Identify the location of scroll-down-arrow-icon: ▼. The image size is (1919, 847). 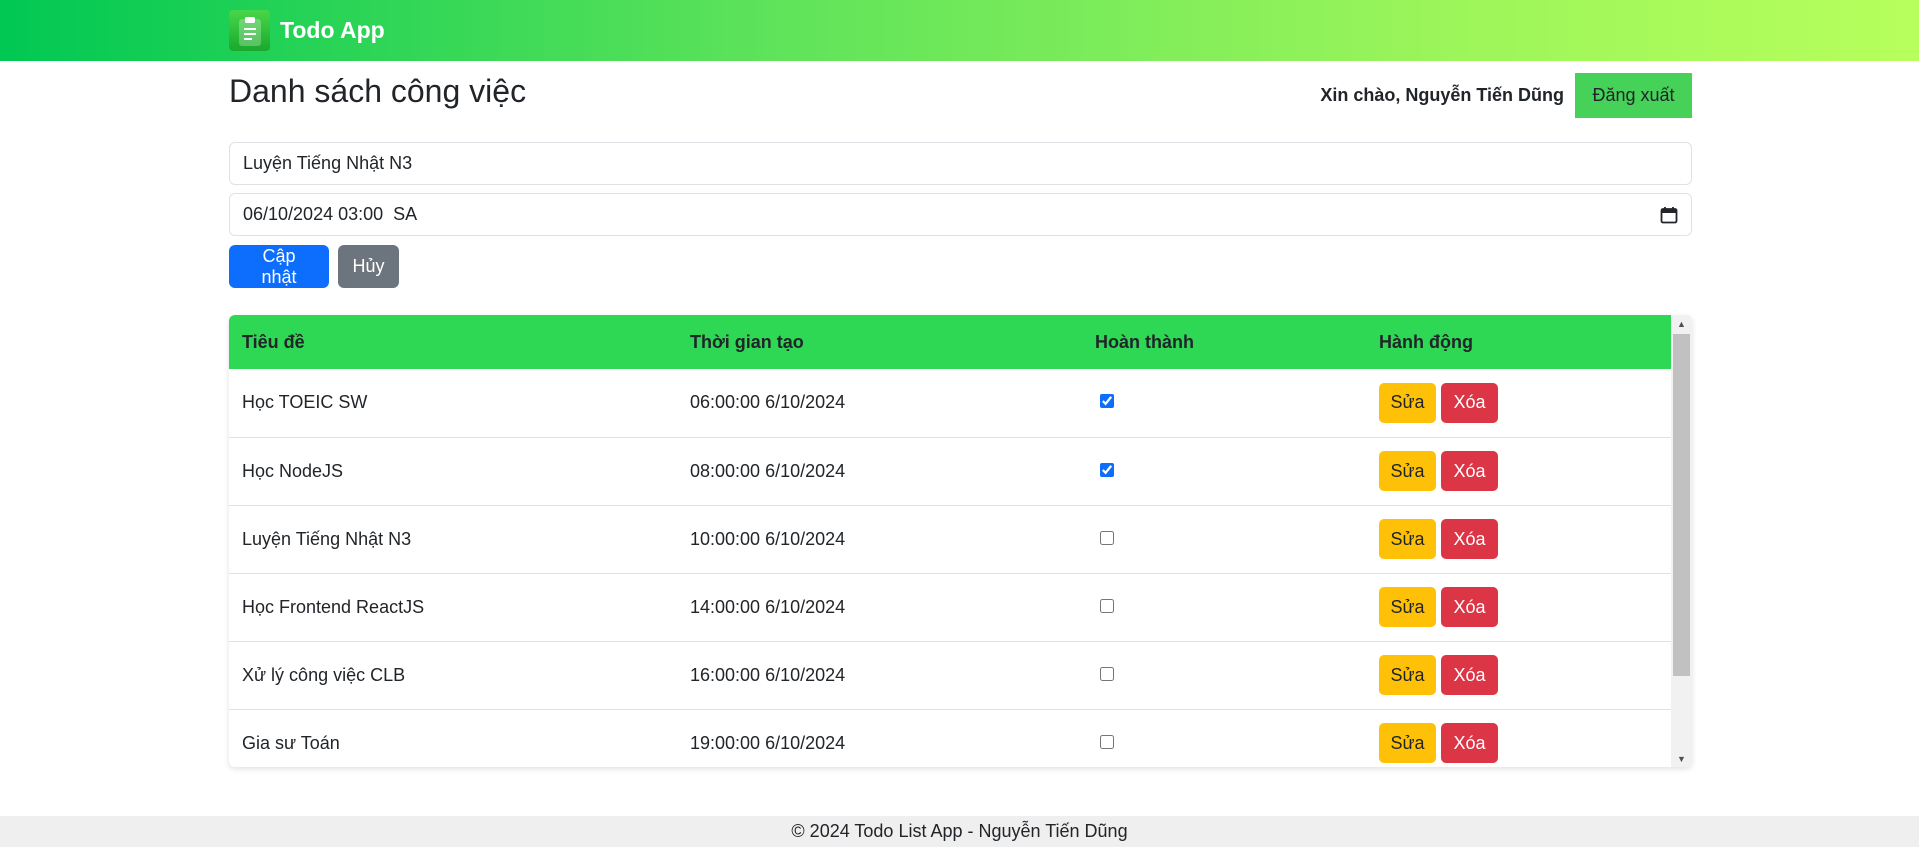
(1681, 758).